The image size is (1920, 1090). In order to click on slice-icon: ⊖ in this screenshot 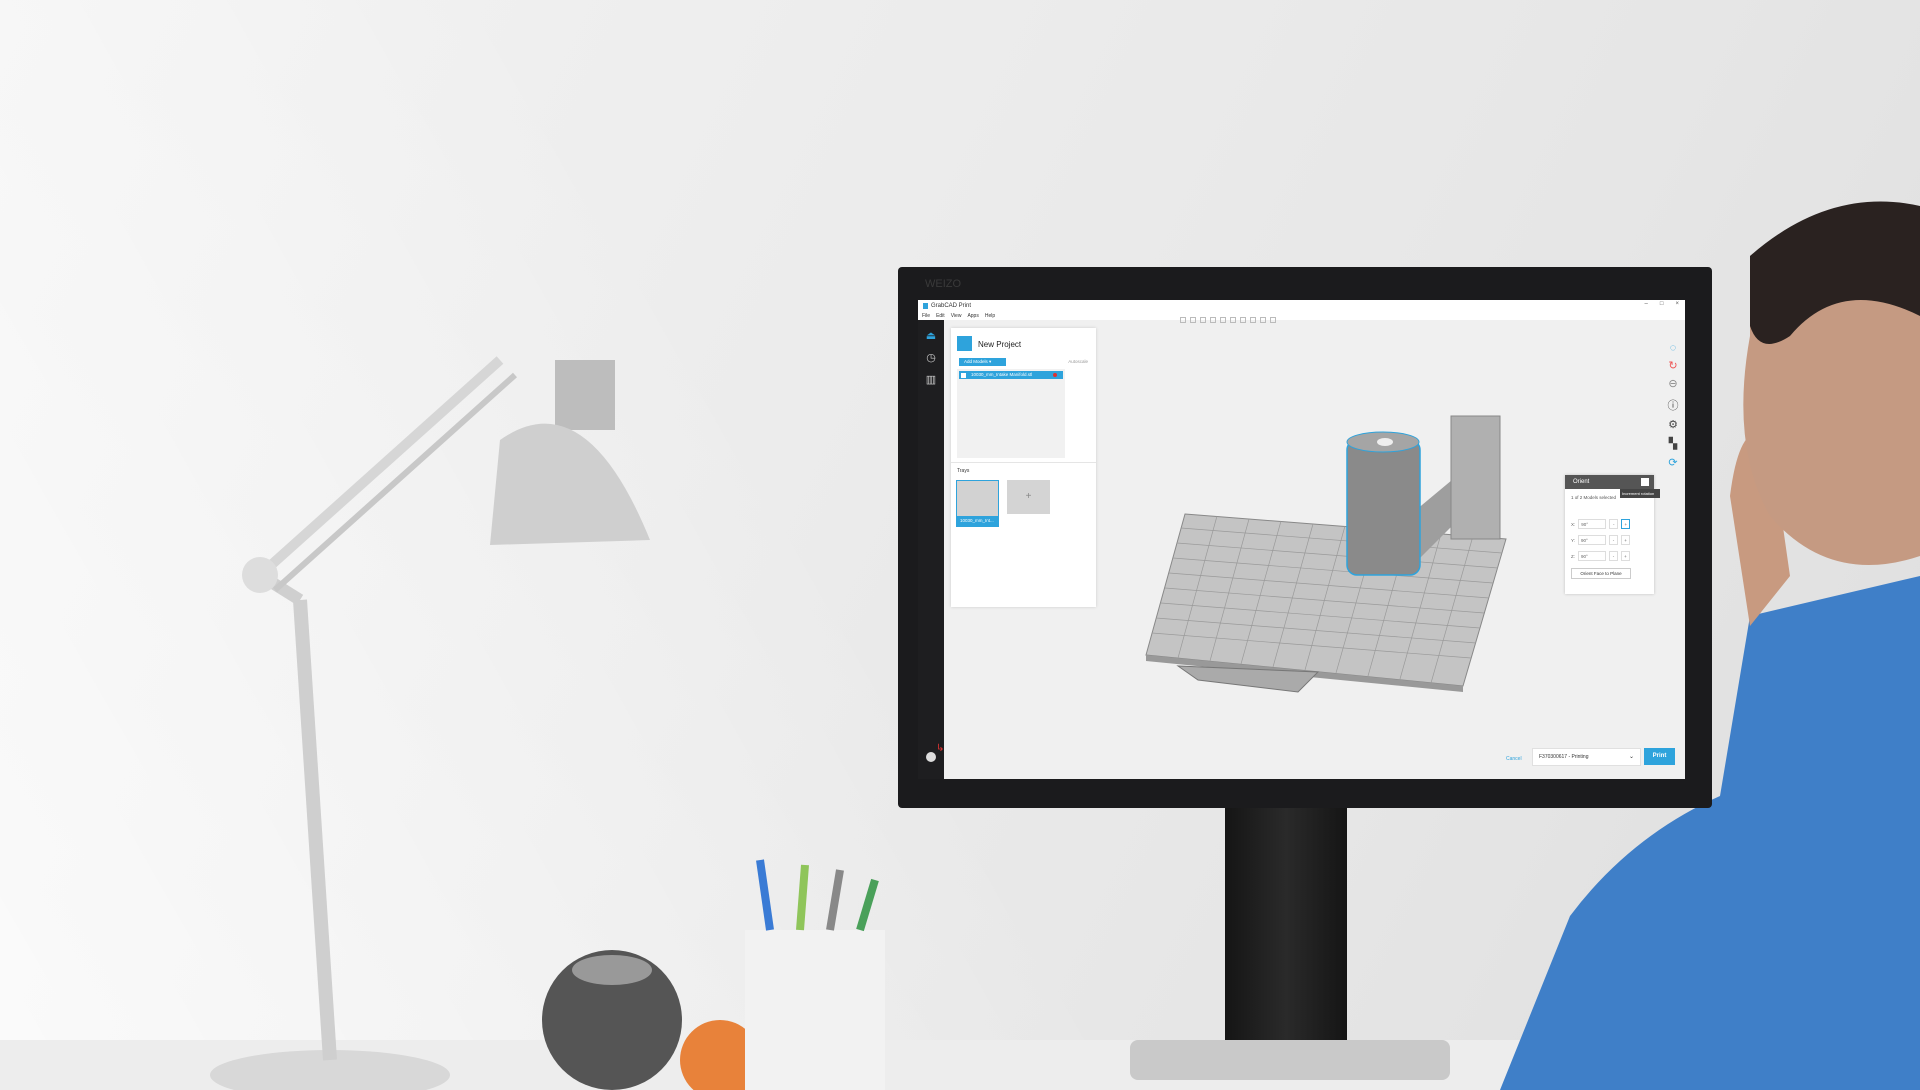, I will do `click(1673, 384)`.